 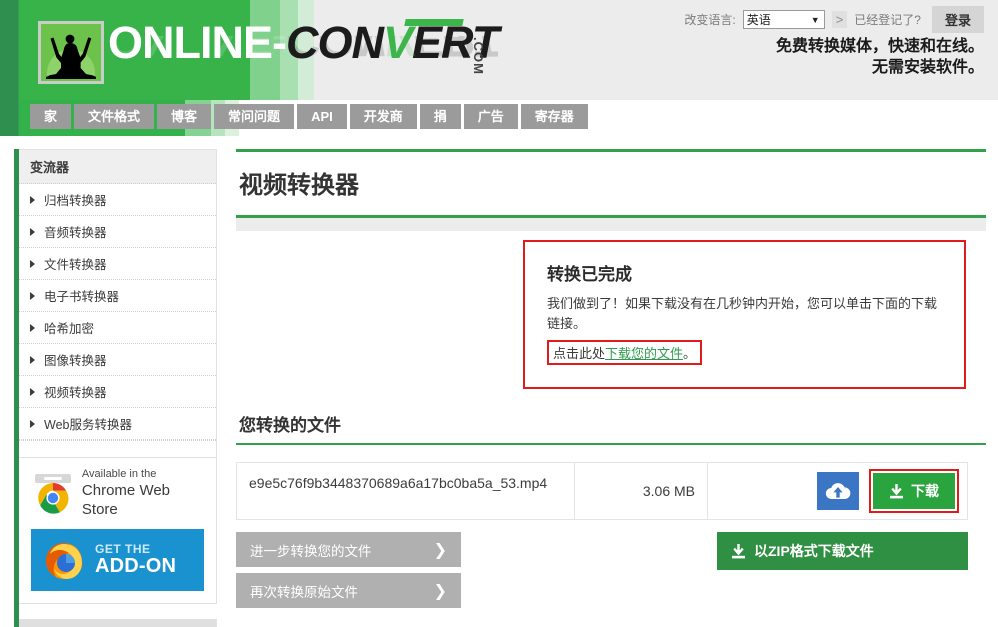 I want to click on download-button-highlight: 下载, so click(x=914, y=491).